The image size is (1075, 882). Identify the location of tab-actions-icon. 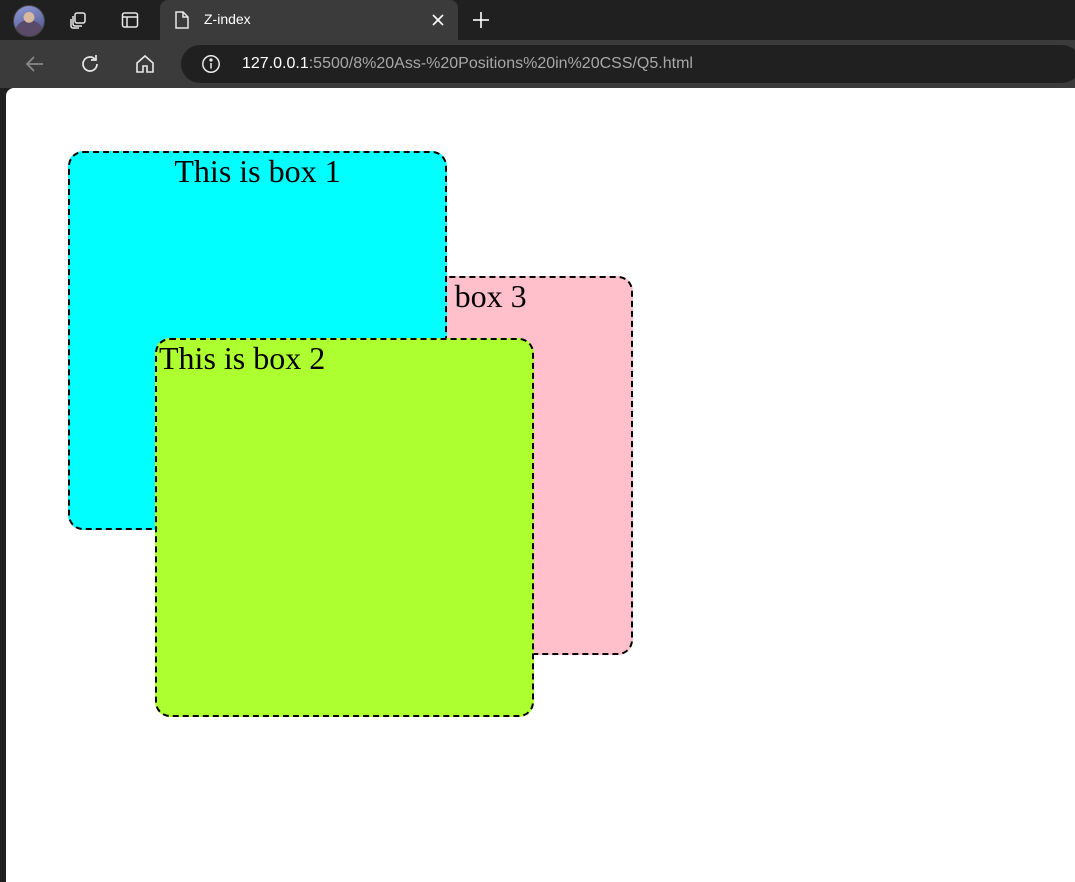
(130, 20).